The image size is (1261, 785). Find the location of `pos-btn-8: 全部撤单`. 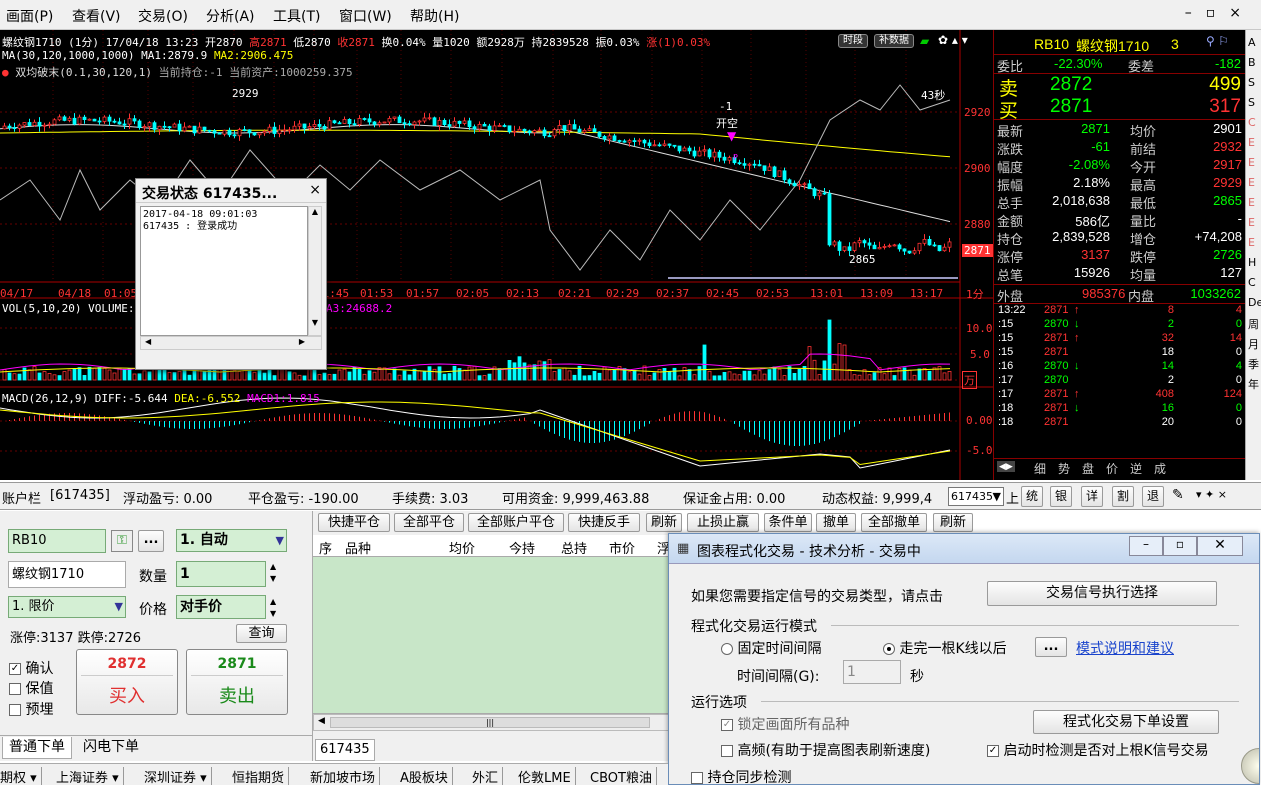

pos-btn-8: 全部撤单 is located at coordinates (894, 522).